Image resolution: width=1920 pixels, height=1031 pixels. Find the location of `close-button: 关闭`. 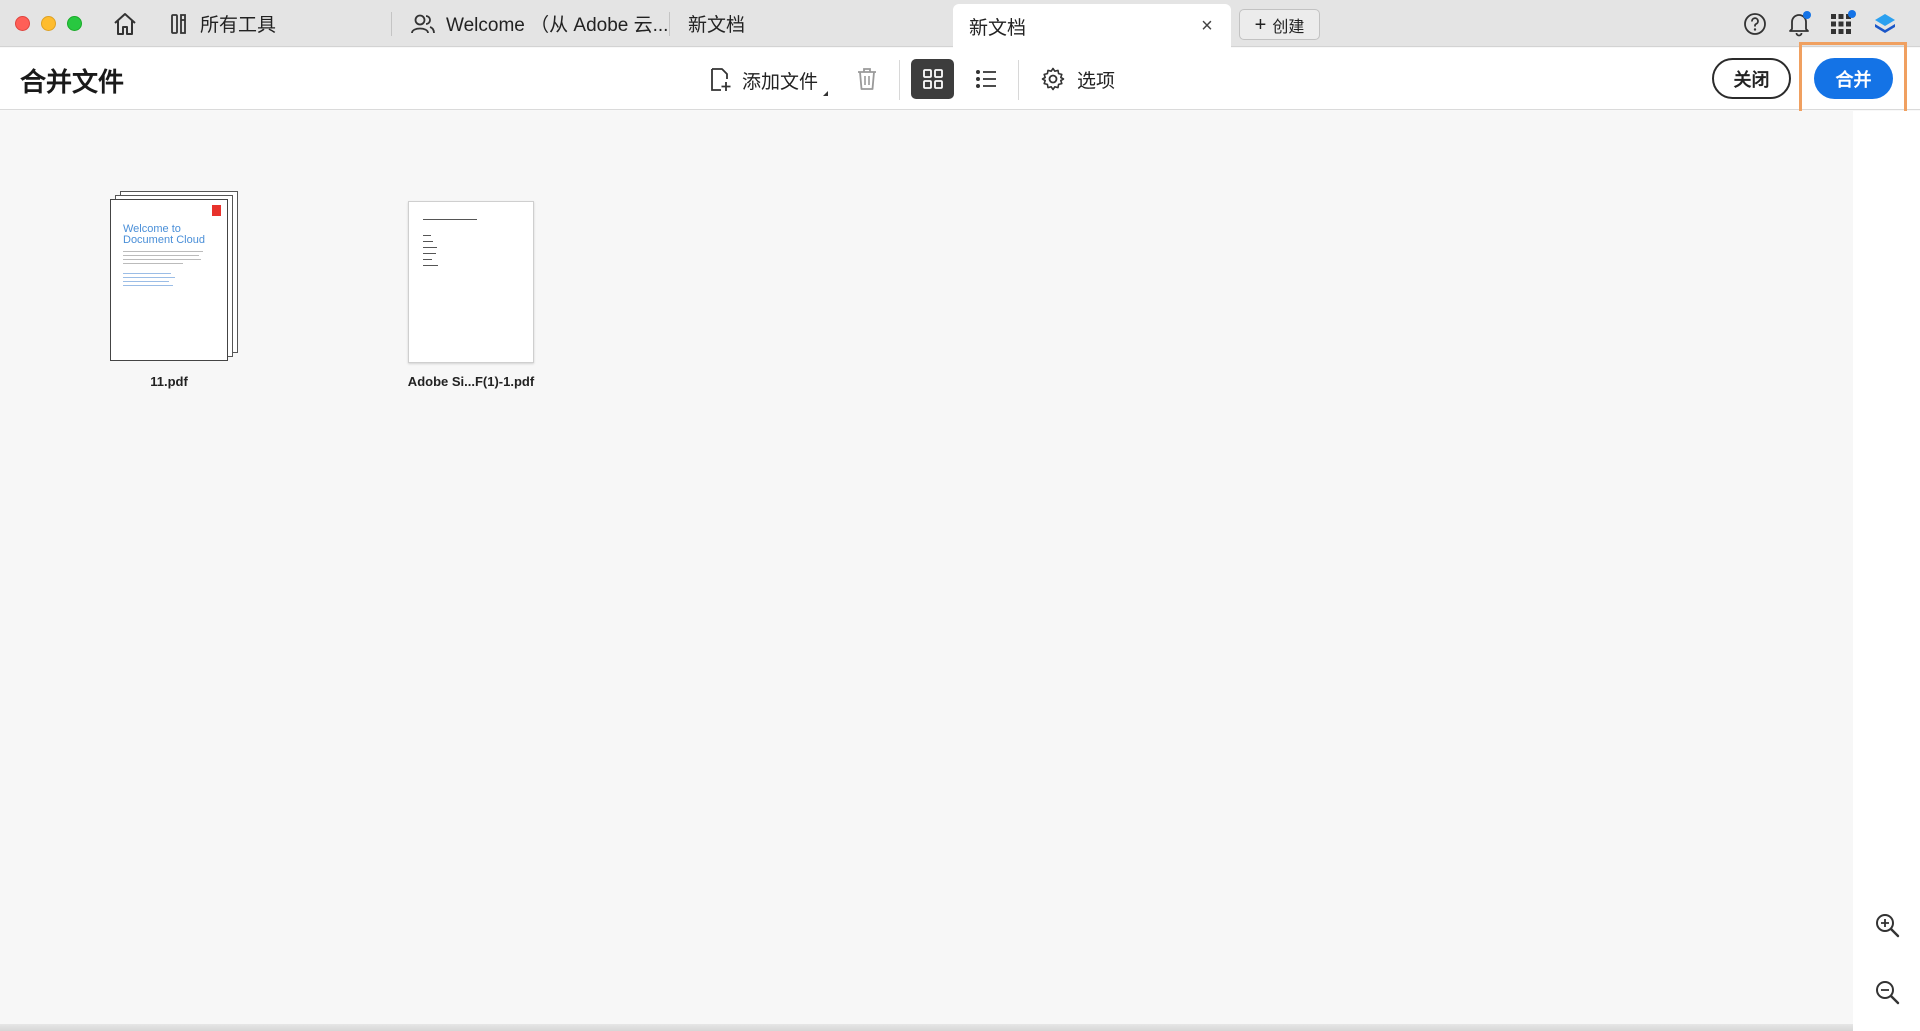

close-button: 关闭 is located at coordinates (1751, 78).